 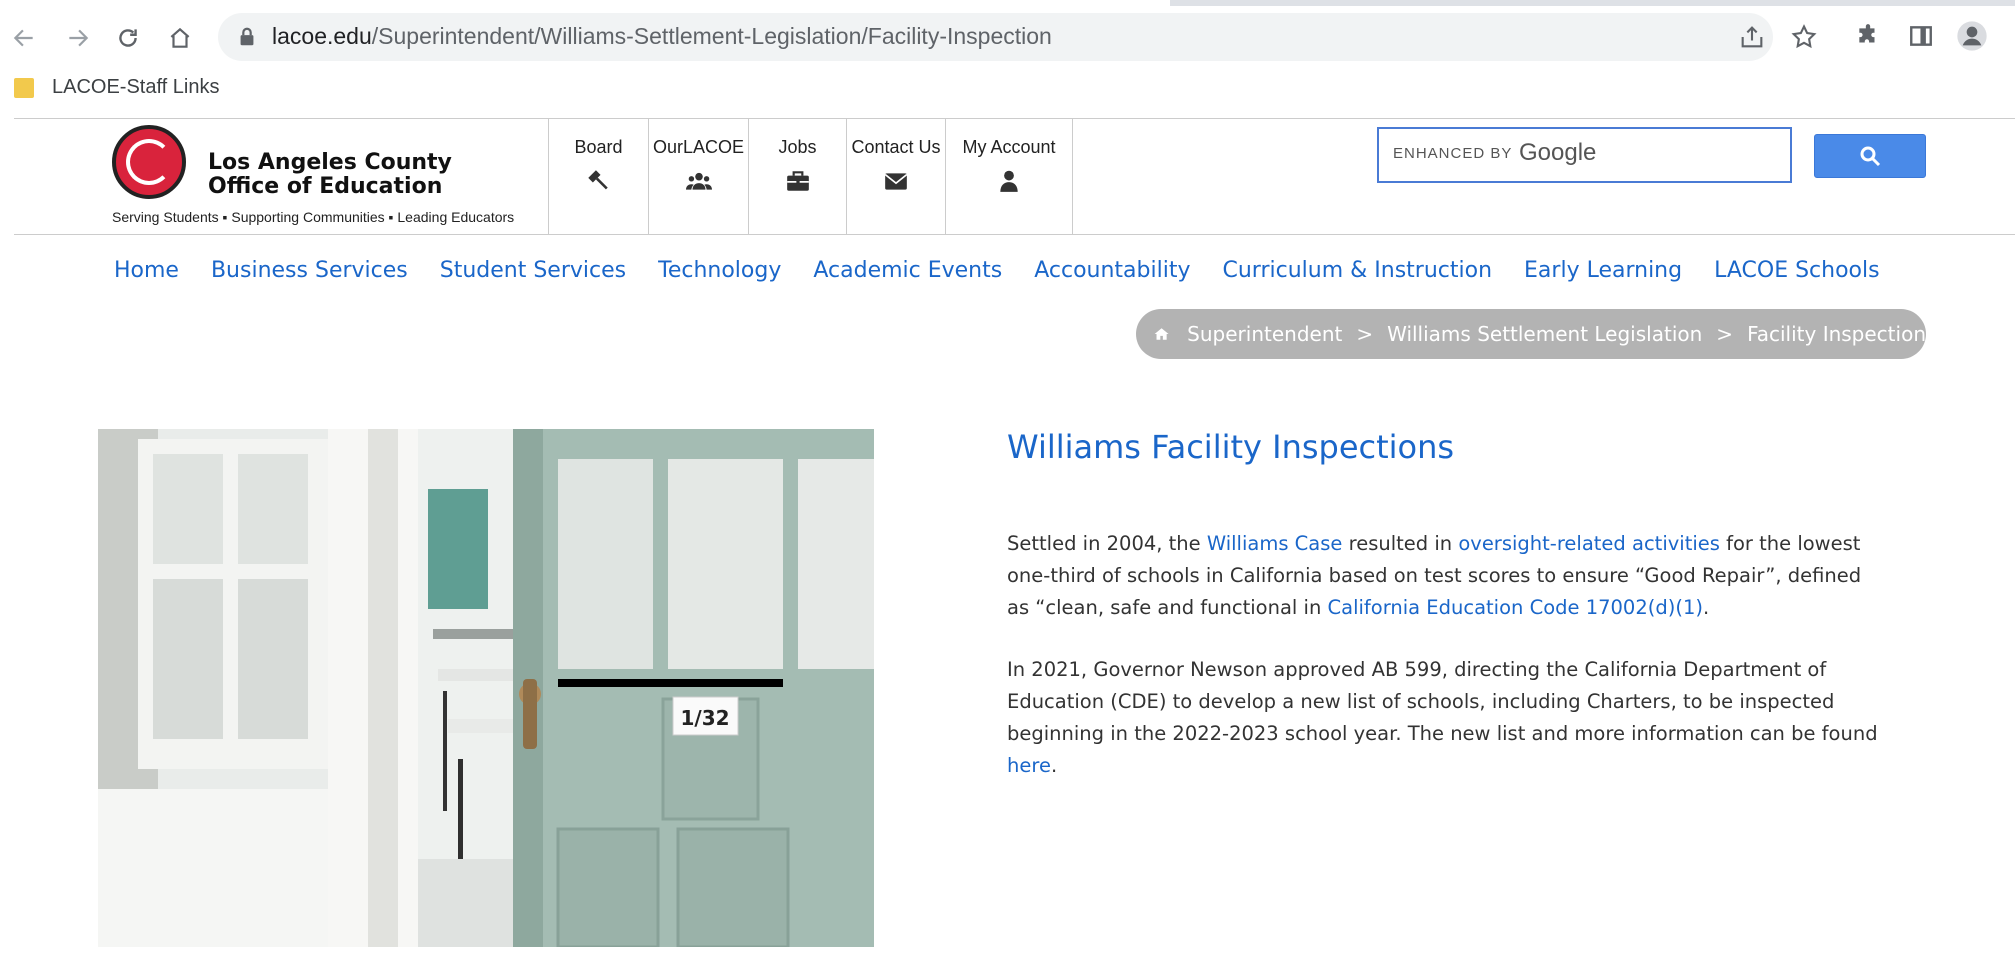 I want to click on lock-icon, so click(x=247, y=37).